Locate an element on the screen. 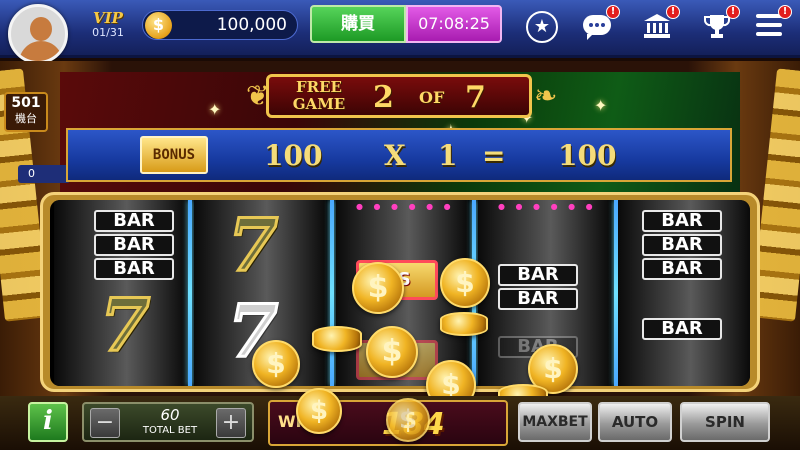 The width and height of the screenshot is (800, 450). coin-icon: $ is located at coordinates (158, 25).